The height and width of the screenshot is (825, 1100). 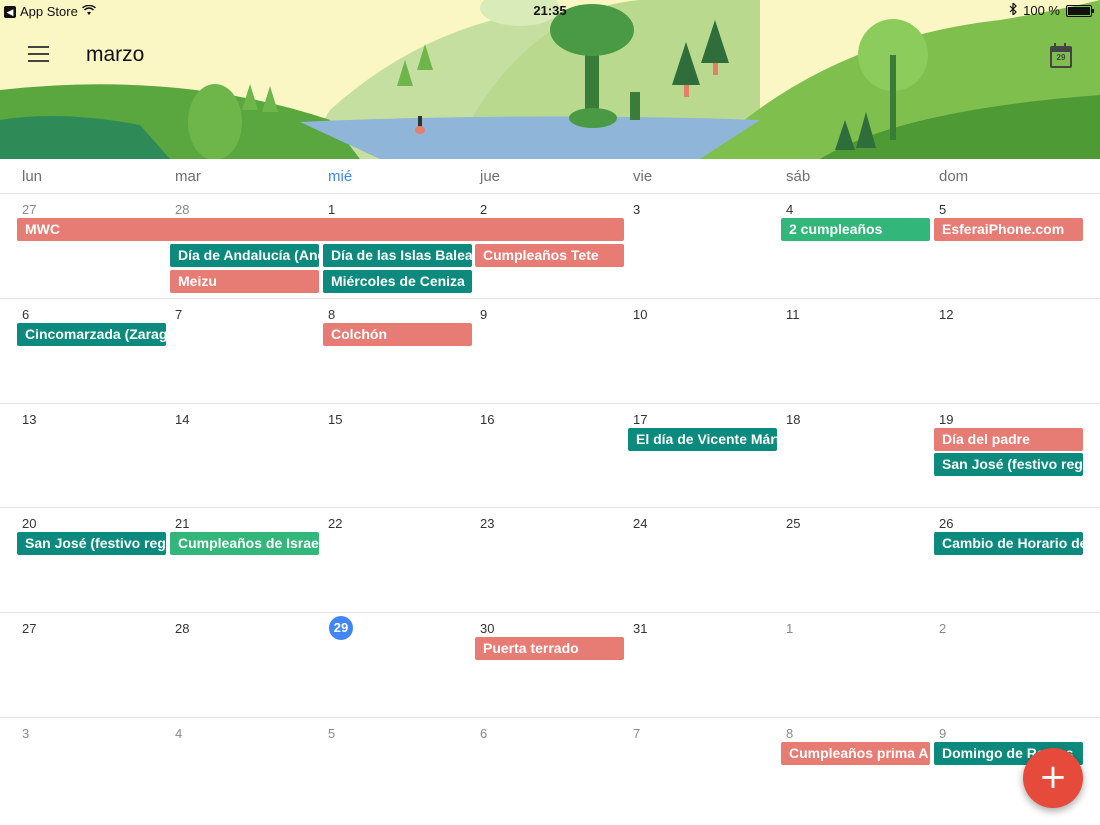 I want to click on calendar-event: Puerta terrado, so click(x=549, y=648).